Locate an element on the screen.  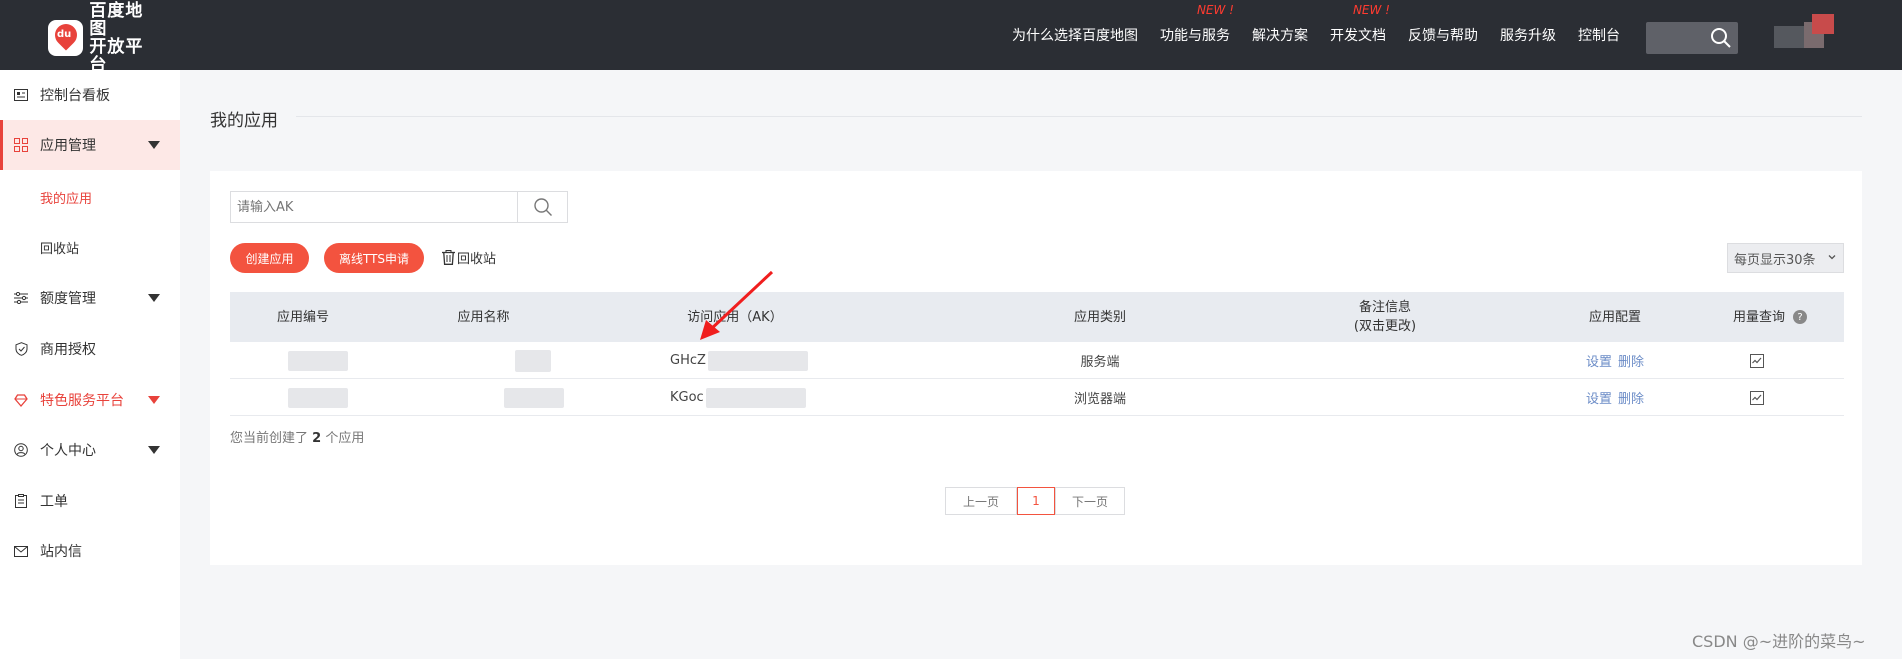
th-app-name: 应用名称 is located at coordinates (483, 317).